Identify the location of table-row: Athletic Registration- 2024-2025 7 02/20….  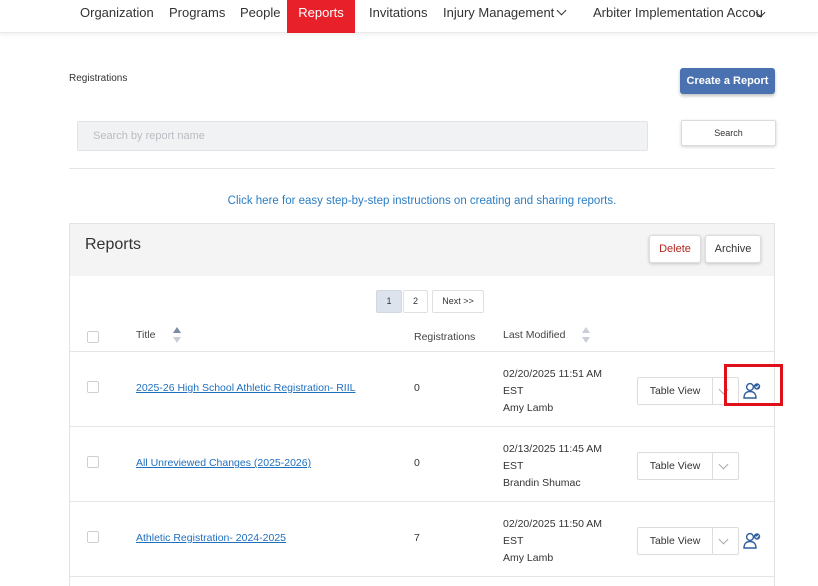
(422, 539).